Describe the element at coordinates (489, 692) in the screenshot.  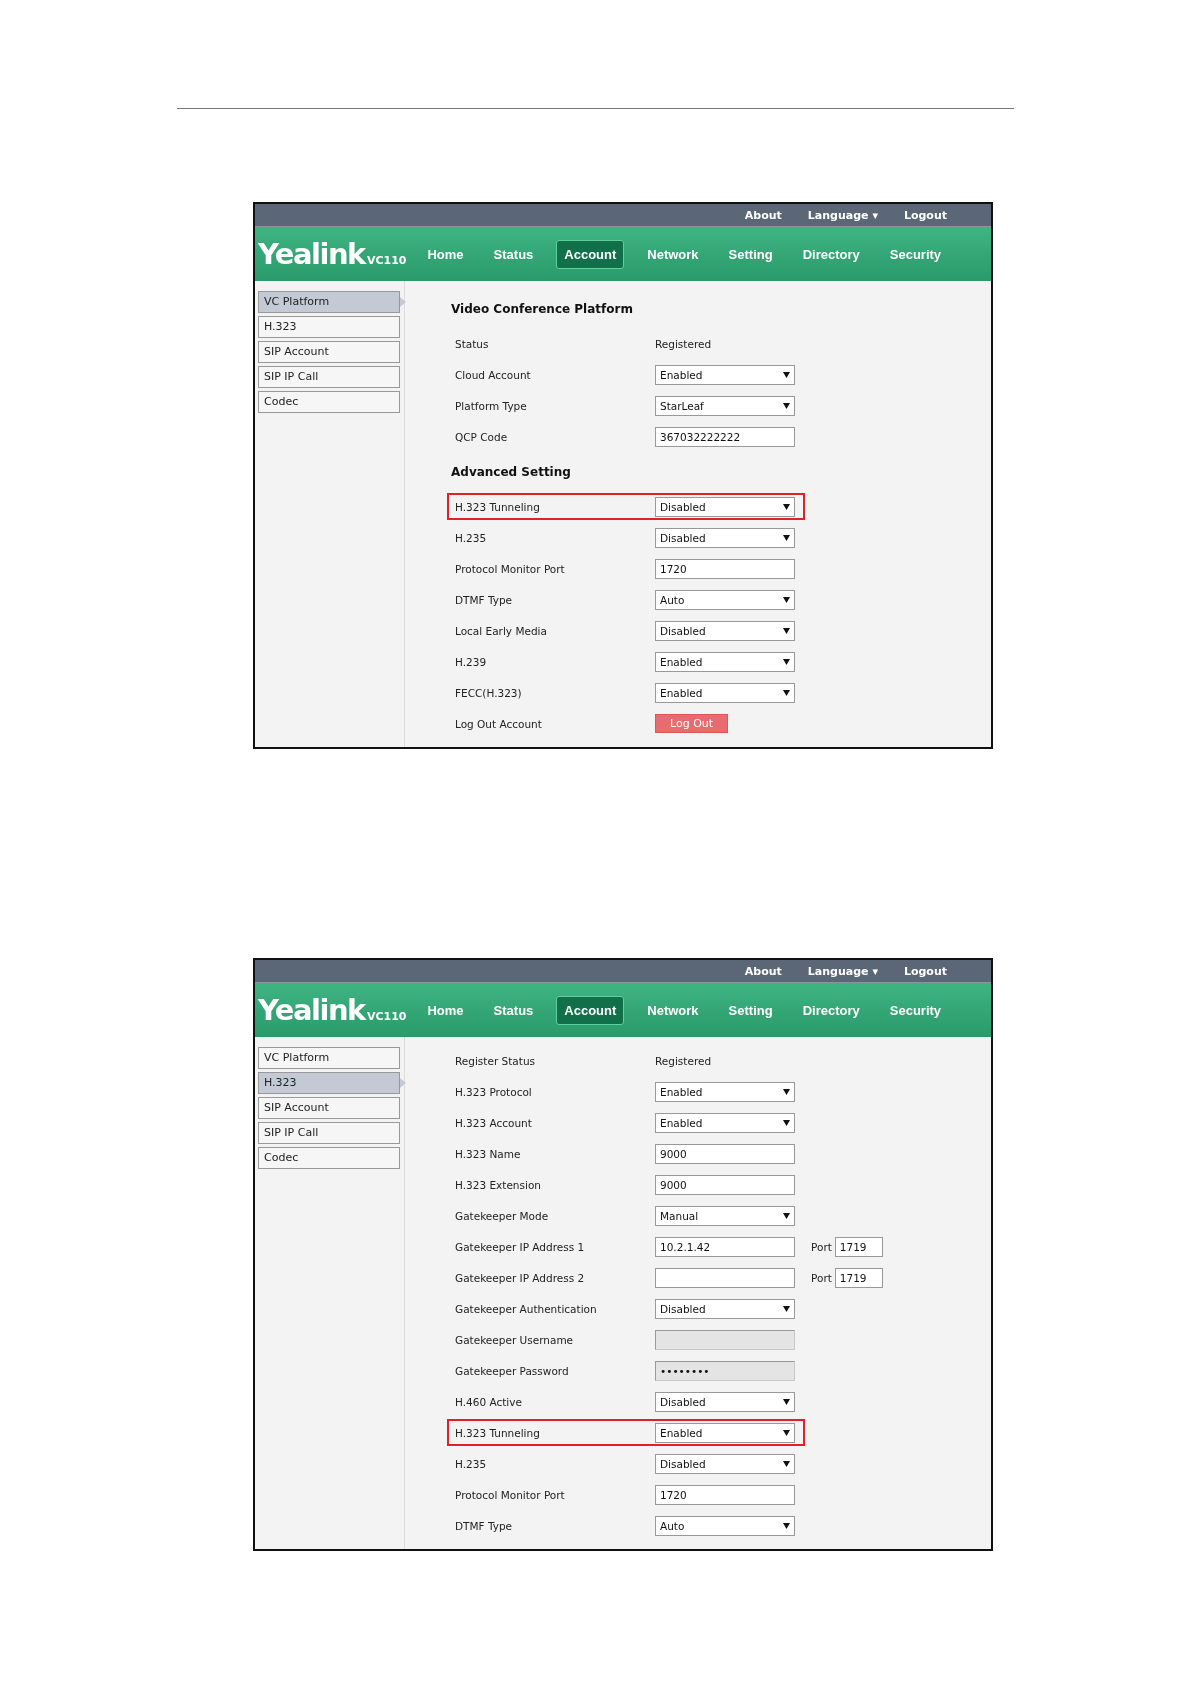
I see `field-label: FECC(H.323)` at that location.